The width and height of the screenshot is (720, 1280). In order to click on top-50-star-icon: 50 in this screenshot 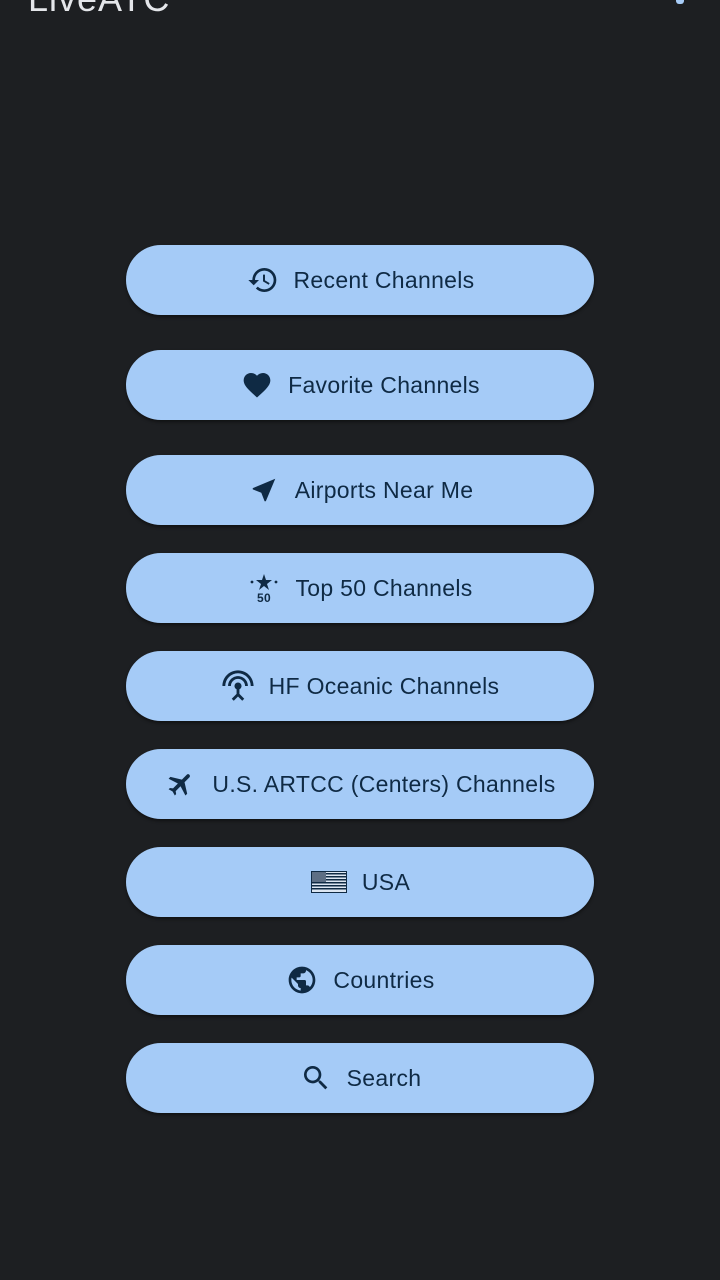, I will do `click(264, 588)`.